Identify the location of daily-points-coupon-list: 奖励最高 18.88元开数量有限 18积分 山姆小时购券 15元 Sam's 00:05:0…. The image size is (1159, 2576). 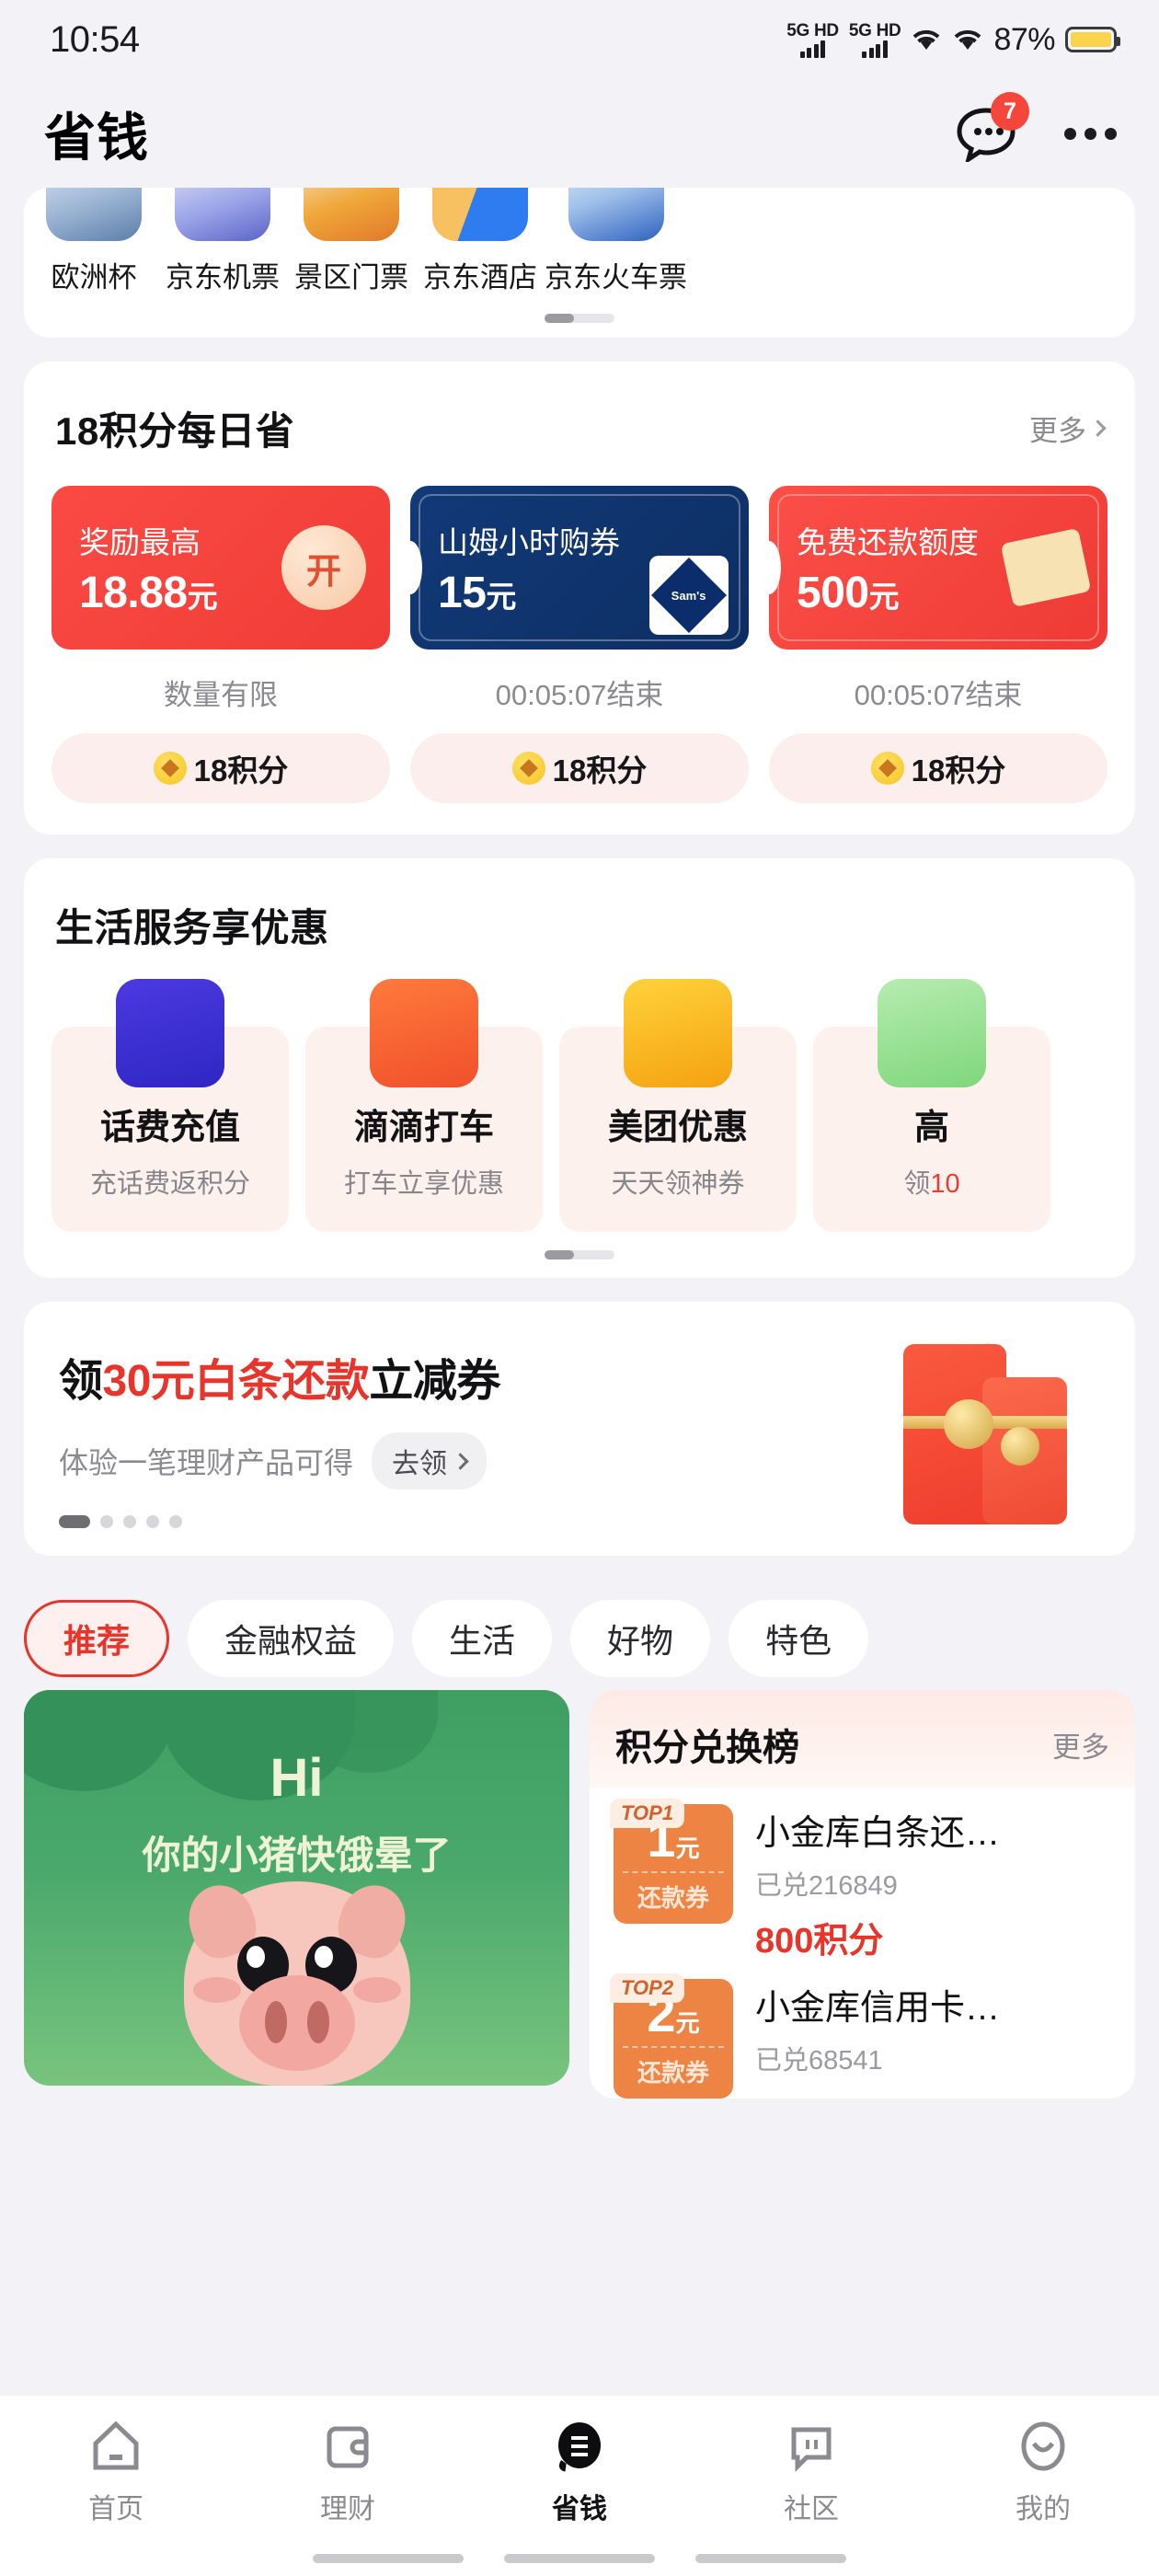
(579, 634).